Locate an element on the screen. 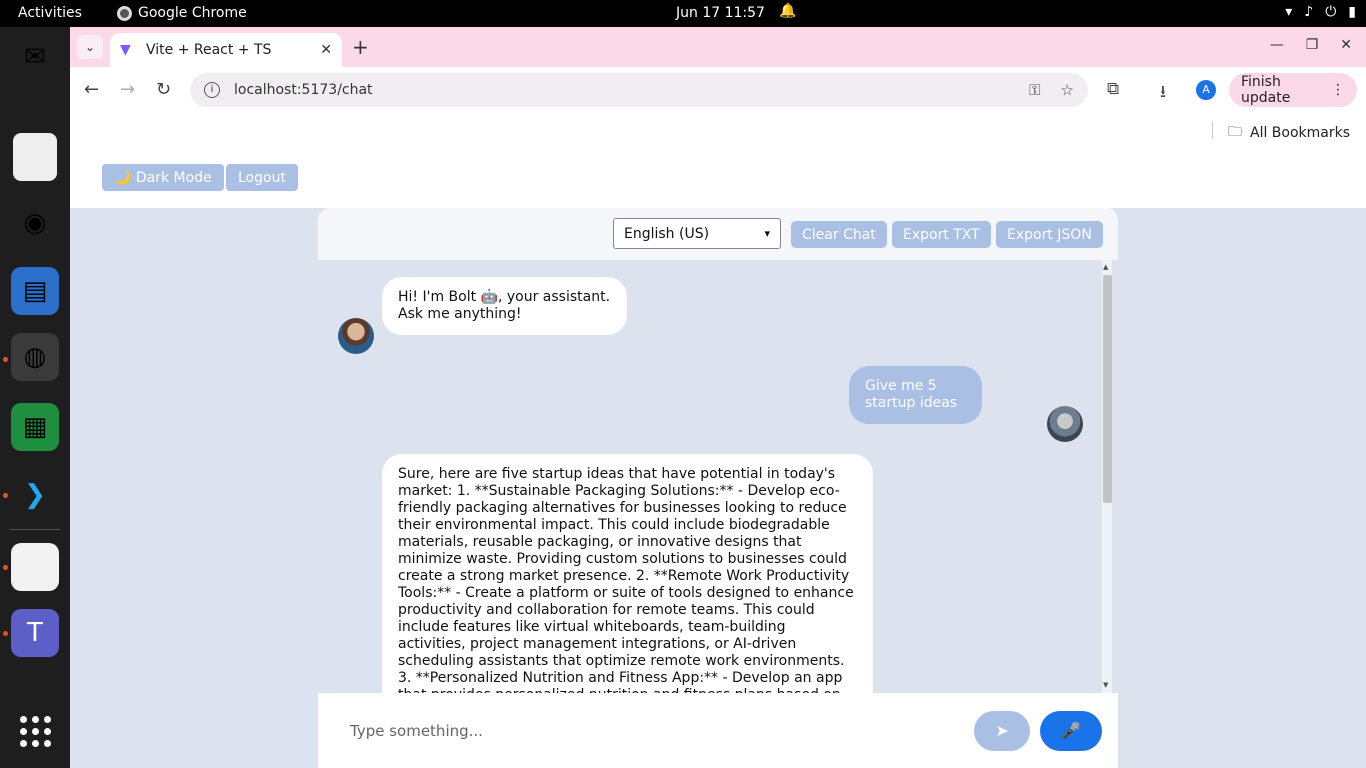 Image resolution: width=1366 pixels, height=768 pixels. close-window-icon: ✕ is located at coordinates (1346, 45).